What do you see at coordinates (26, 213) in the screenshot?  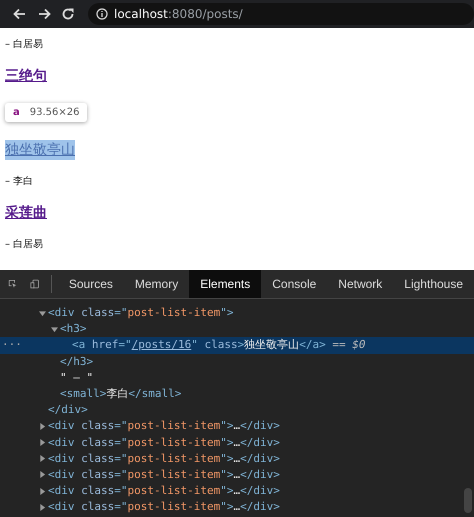 I see `post-title-link: 采莲曲` at bounding box center [26, 213].